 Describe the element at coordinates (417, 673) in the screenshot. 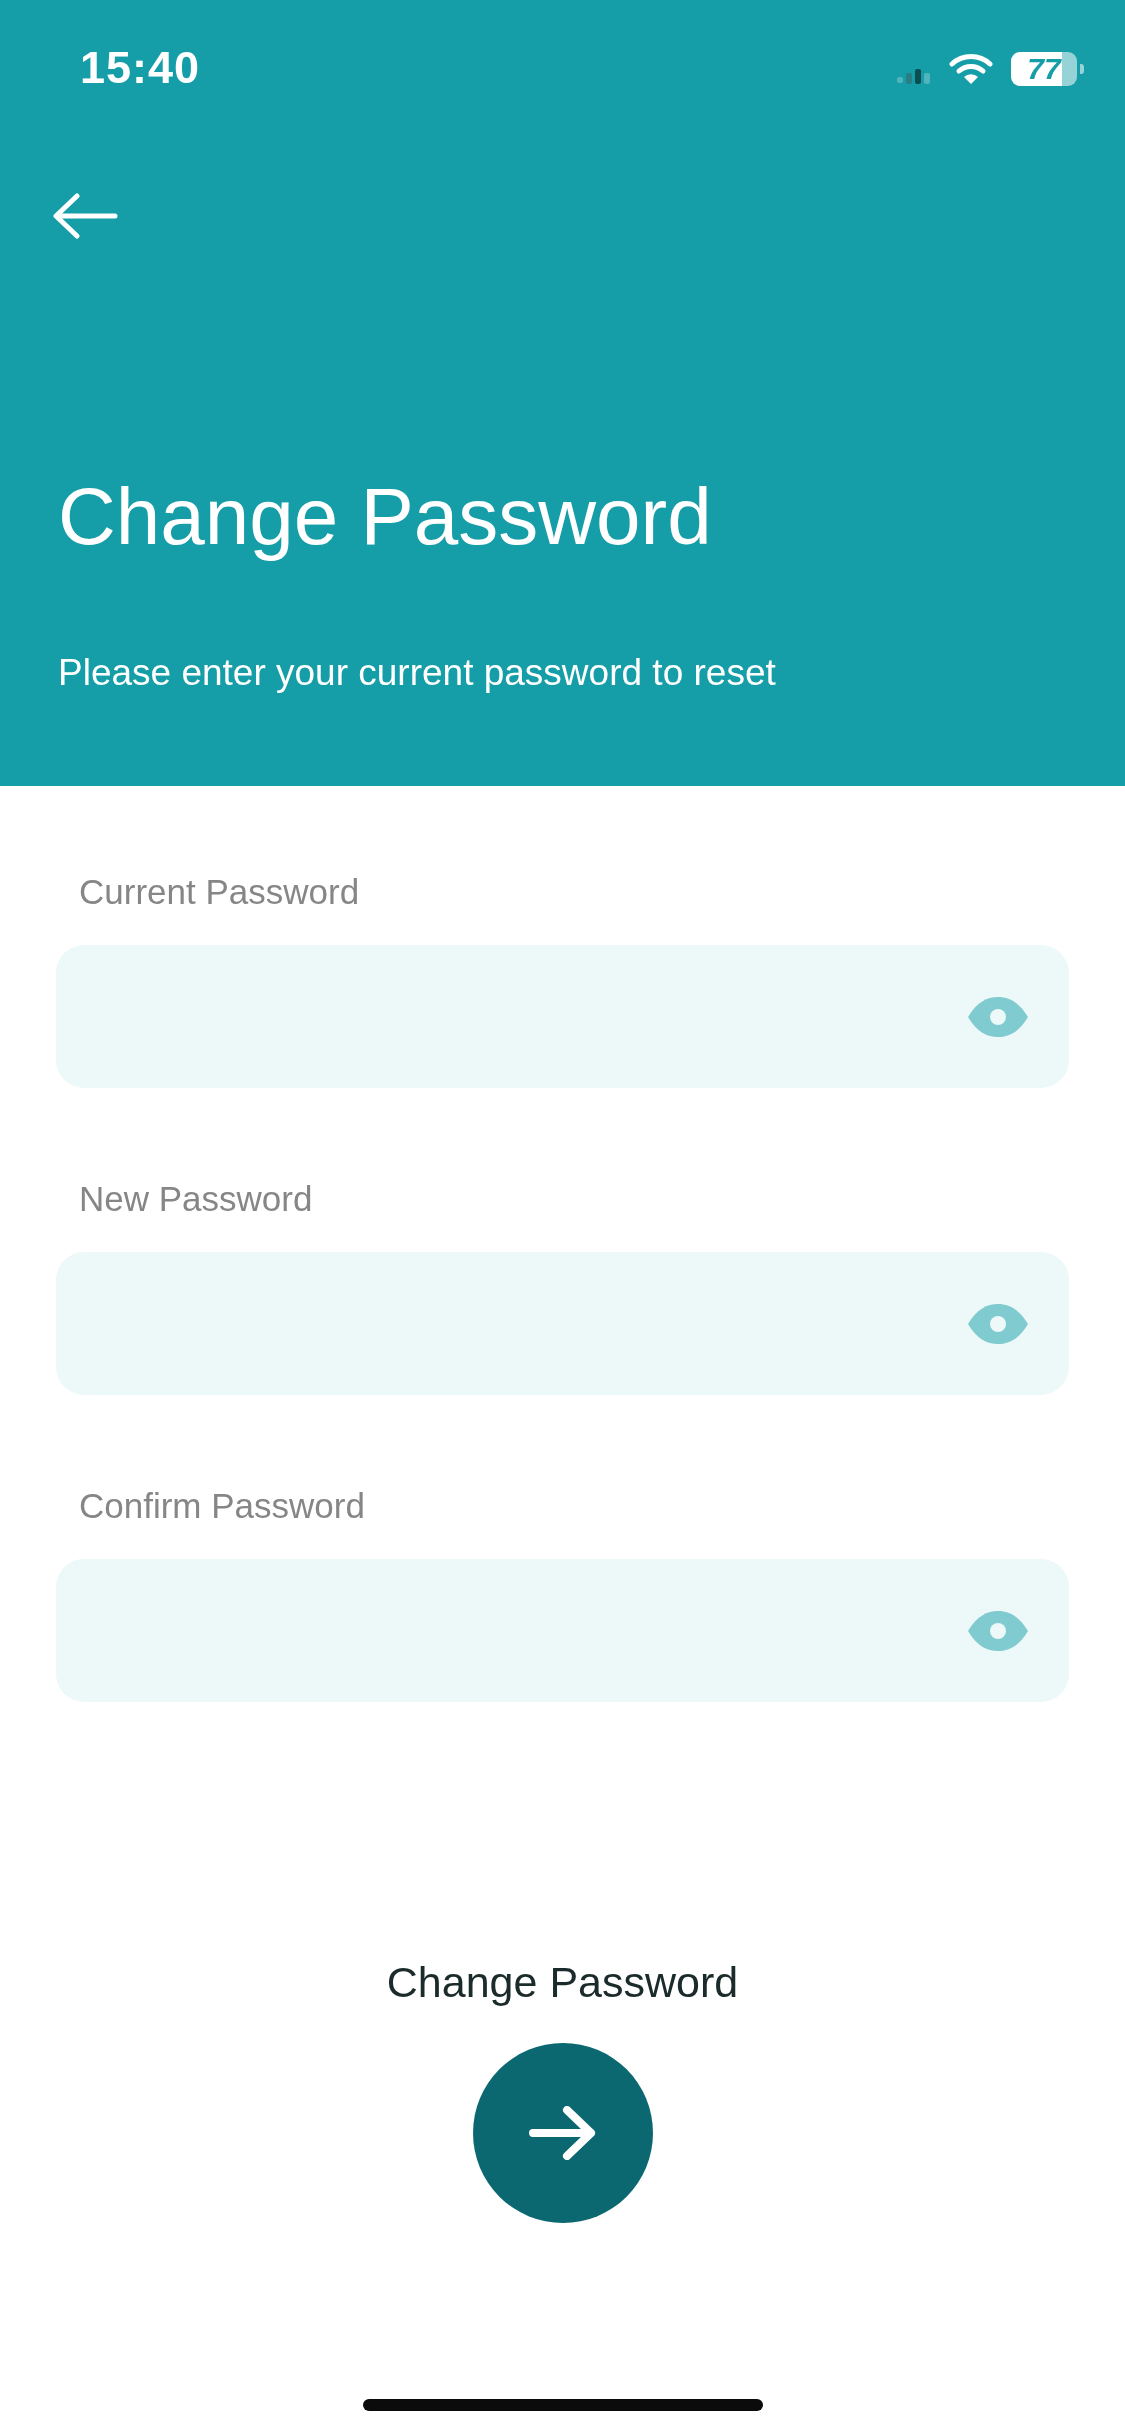

I see `page-subtitle: Please enter your current password to reset` at that location.